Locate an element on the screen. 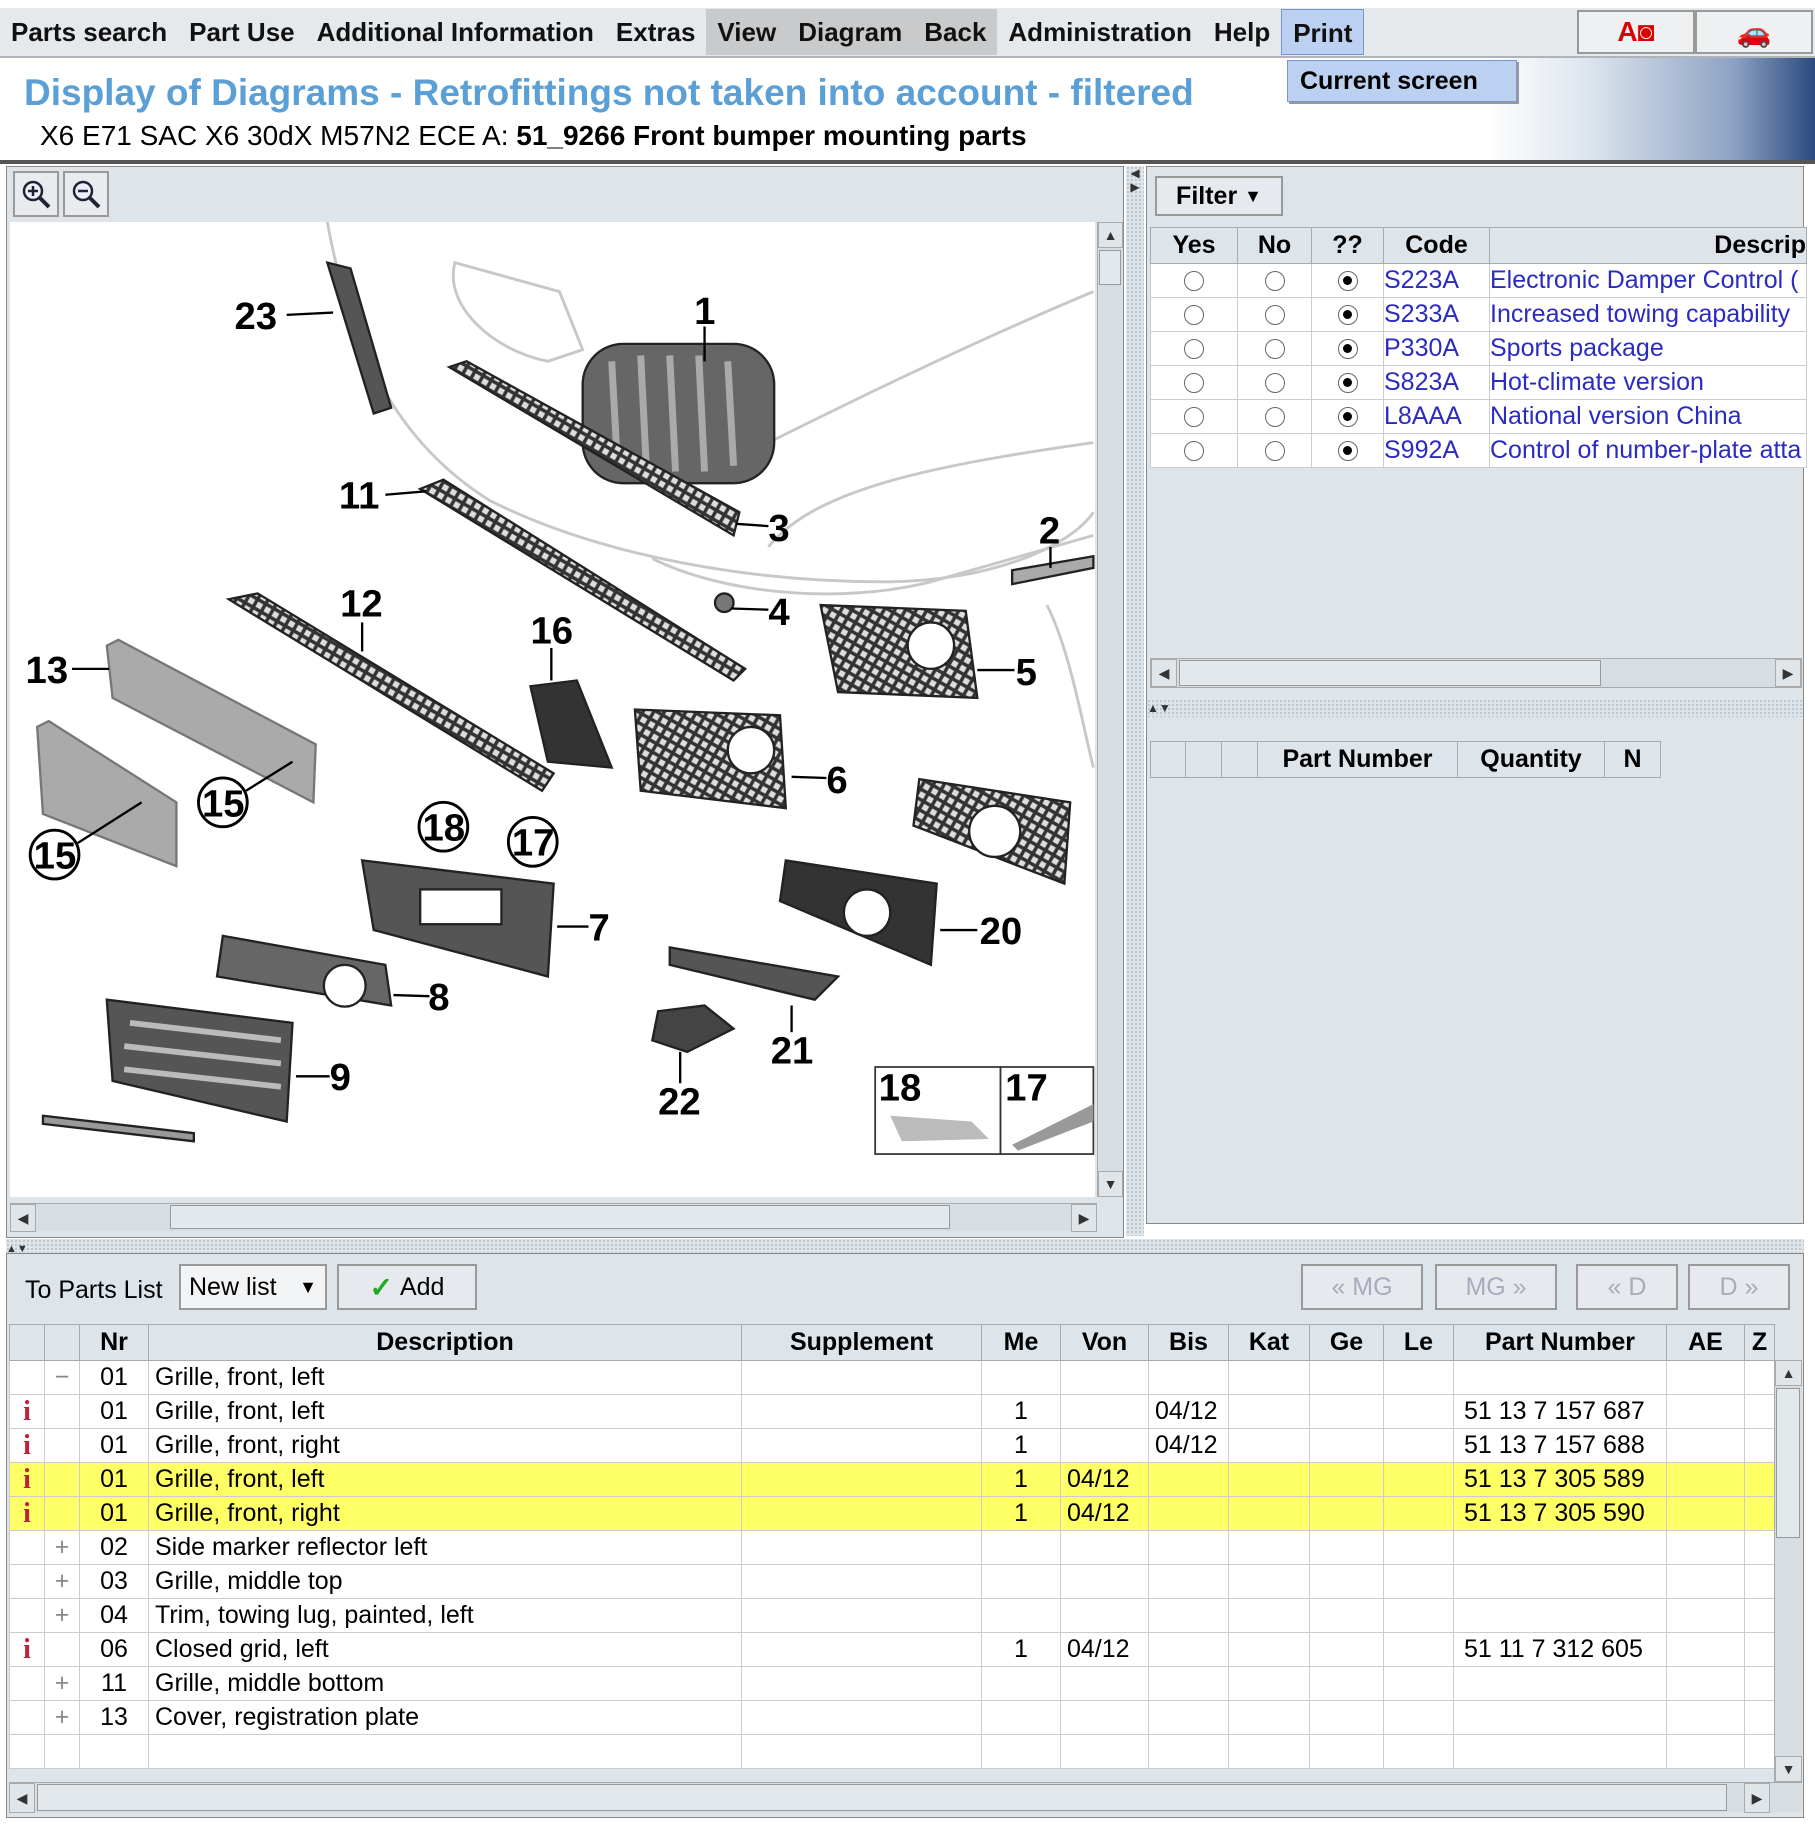  callout-9: 9 is located at coordinates (340, 1077).